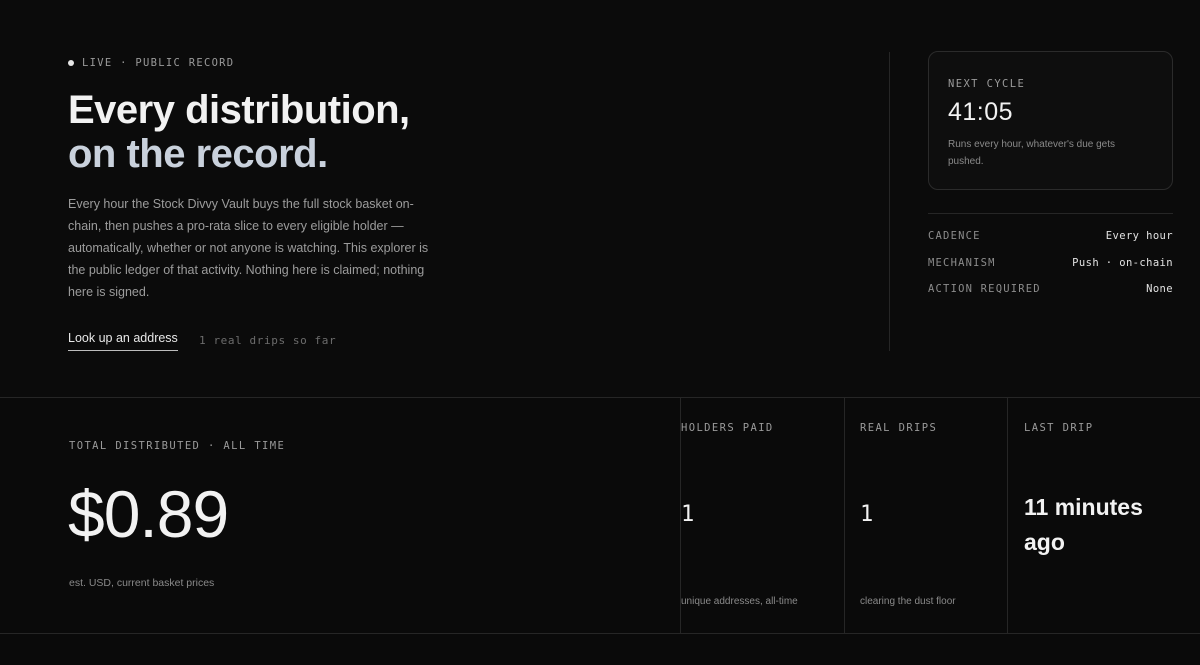 The height and width of the screenshot is (665, 1200). I want to click on stat-label: HOLDERS PAID, so click(727, 428).